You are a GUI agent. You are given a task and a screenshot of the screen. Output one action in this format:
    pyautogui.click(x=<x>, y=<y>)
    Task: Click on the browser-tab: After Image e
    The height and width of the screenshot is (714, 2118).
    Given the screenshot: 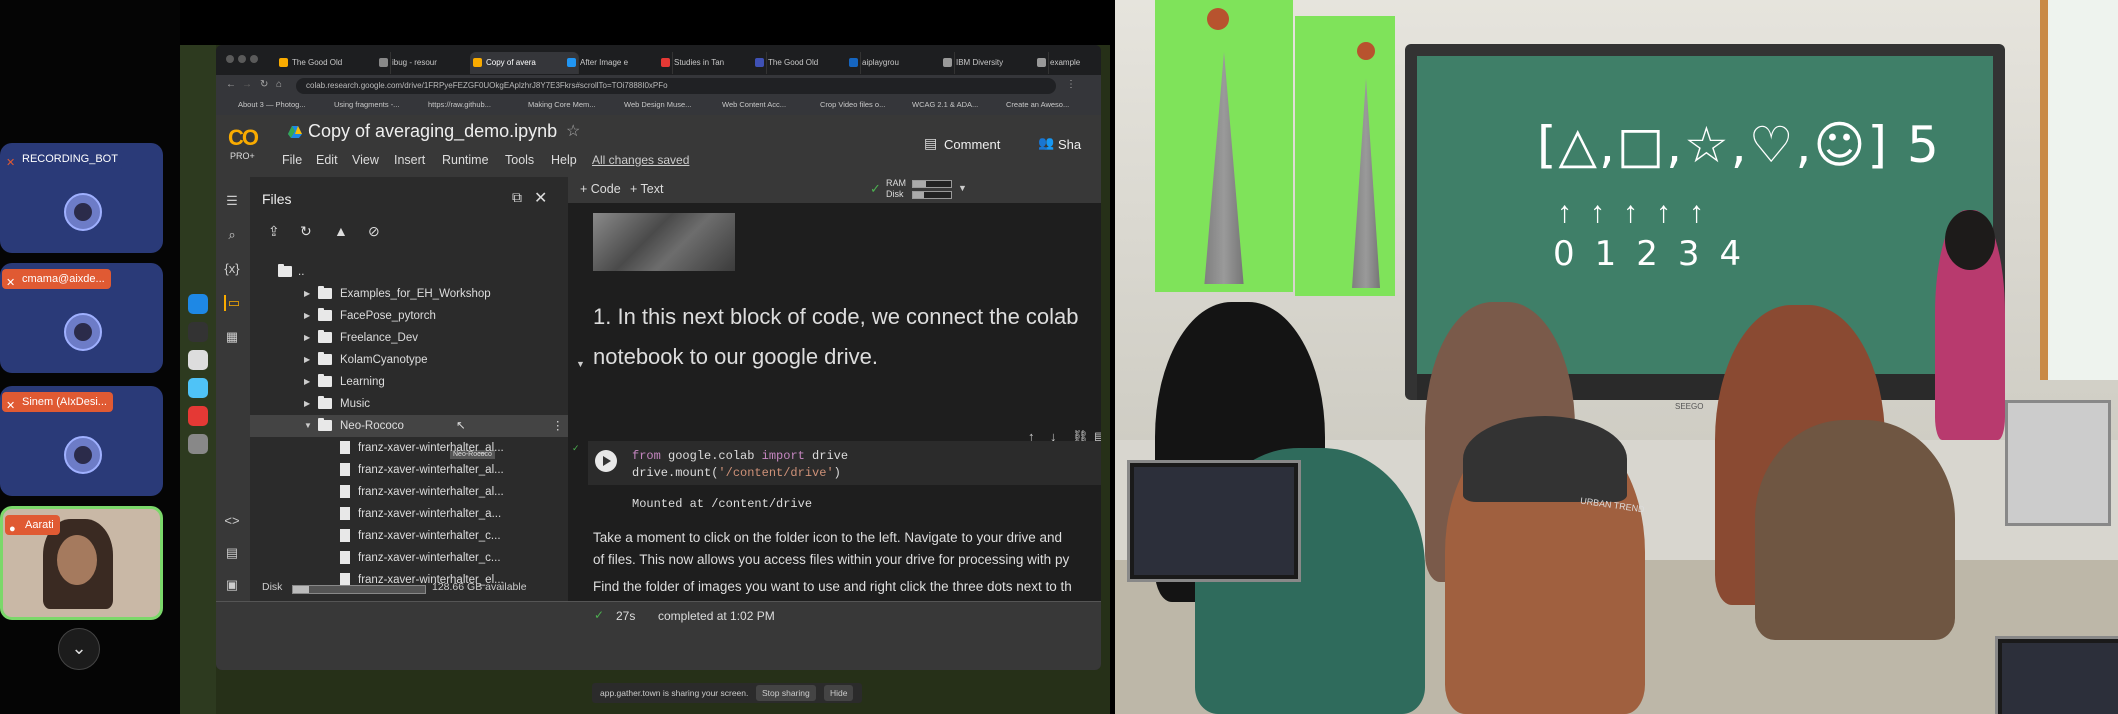 What is the action you would take?
    pyautogui.click(x=618, y=63)
    